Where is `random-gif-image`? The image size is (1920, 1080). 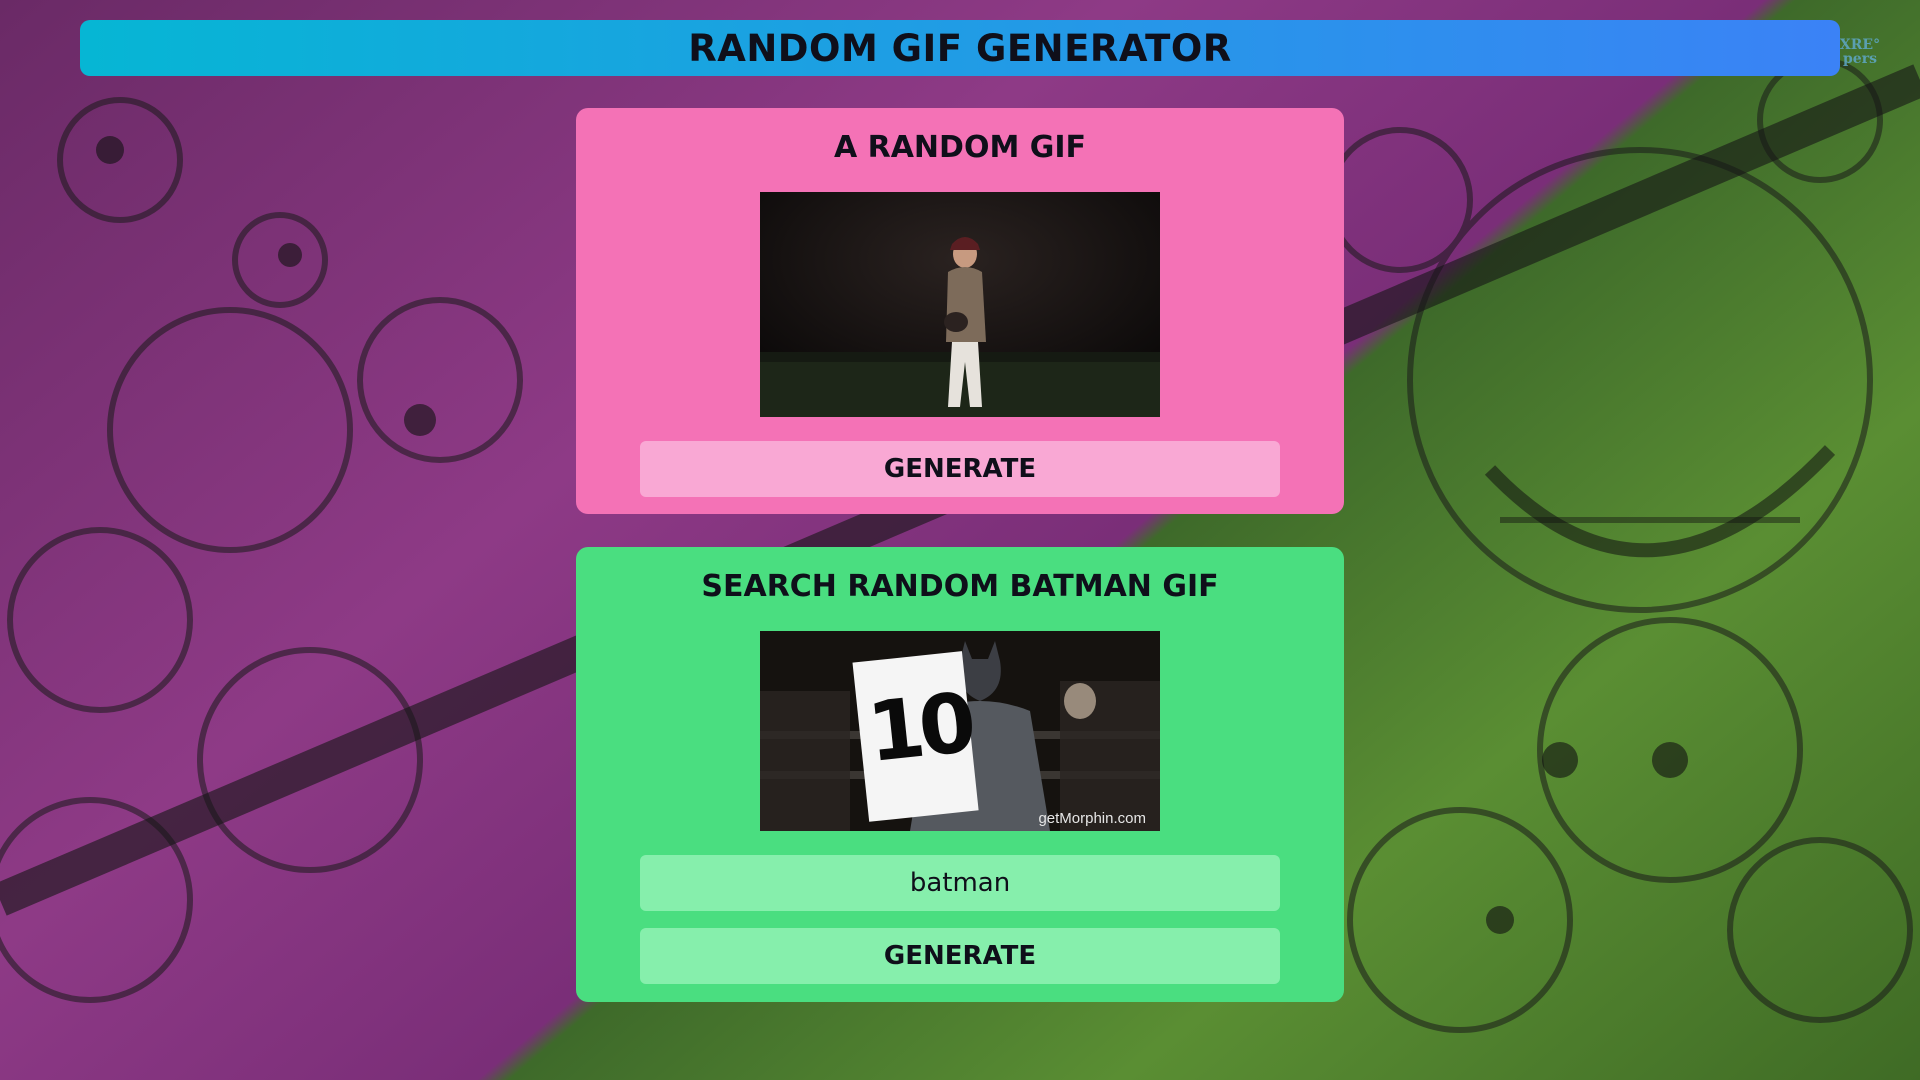 random-gif-image is located at coordinates (960, 304).